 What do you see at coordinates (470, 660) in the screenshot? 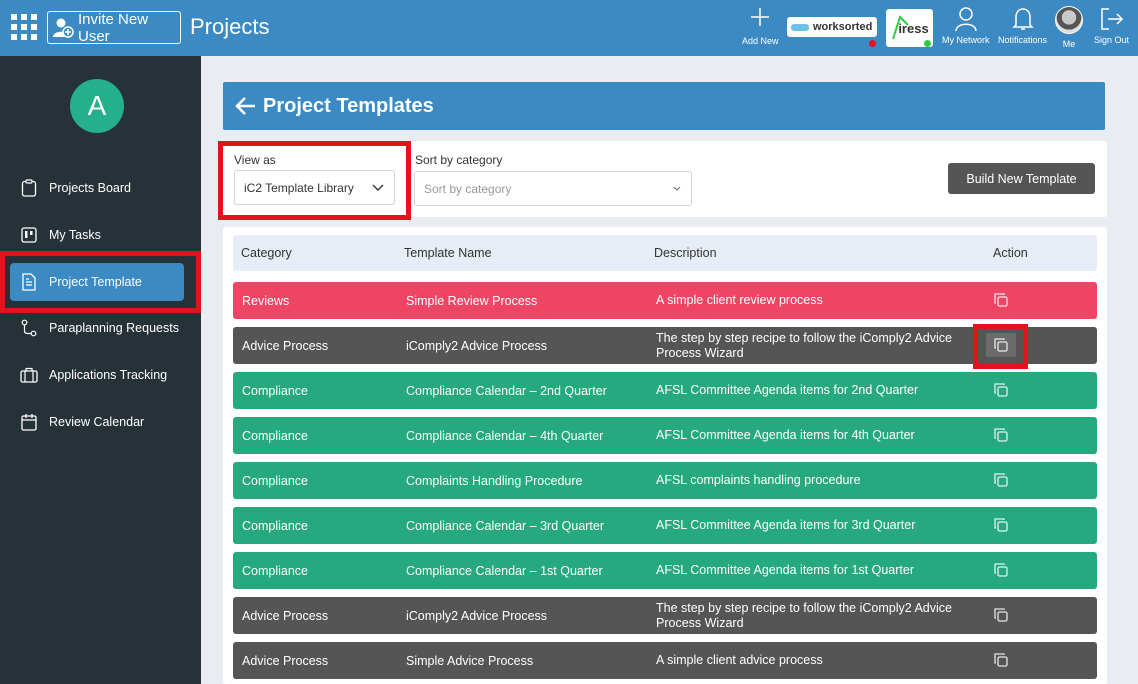
I see `cell-template-name: Simple Advice Process` at bounding box center [470, 660].